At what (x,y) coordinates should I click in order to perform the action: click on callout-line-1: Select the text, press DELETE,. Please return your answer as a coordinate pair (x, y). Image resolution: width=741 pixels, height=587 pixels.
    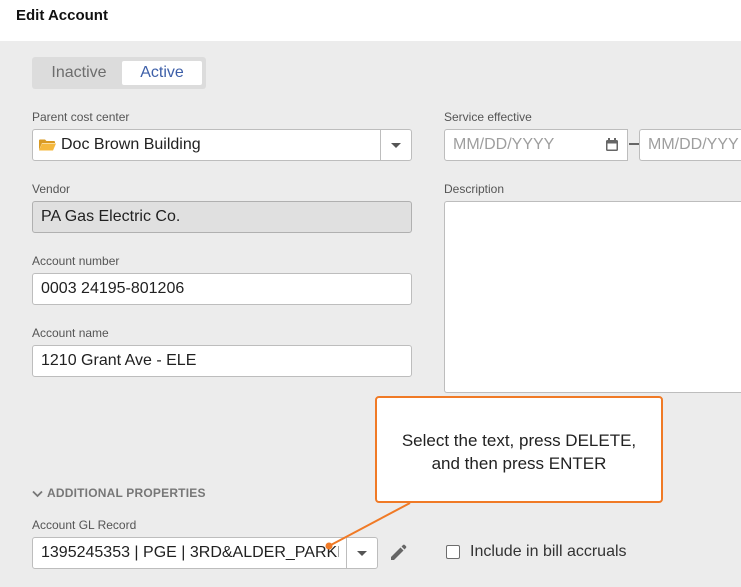
    Looking at the image, I should click on (519, 440).